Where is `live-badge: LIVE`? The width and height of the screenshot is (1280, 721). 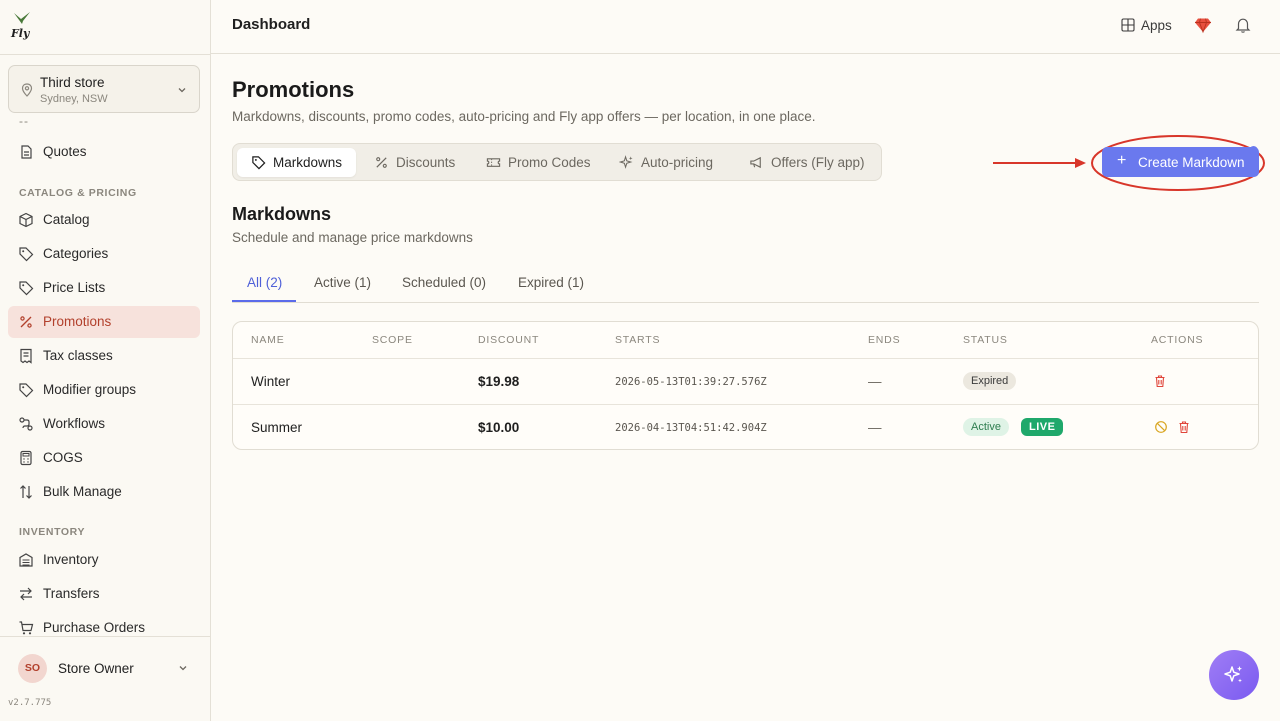
live-badge: LIVE is located at coordinates (1042, 427).